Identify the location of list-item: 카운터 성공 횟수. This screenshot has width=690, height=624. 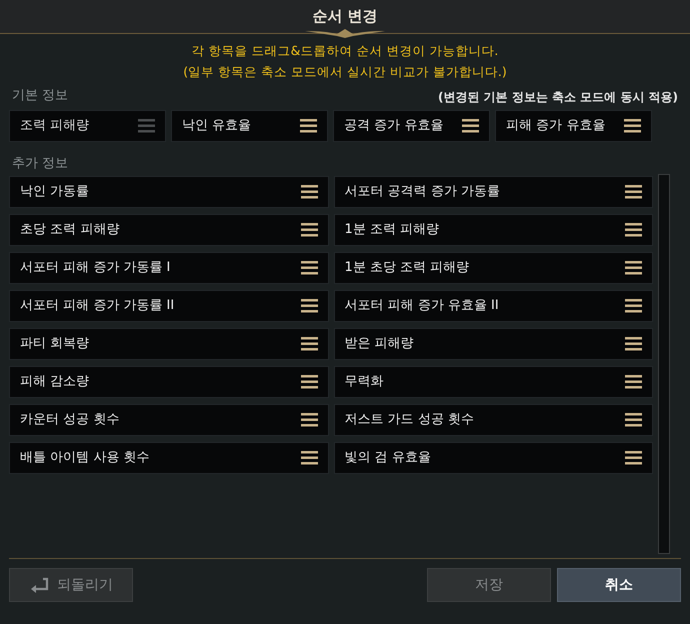
(168, 420).